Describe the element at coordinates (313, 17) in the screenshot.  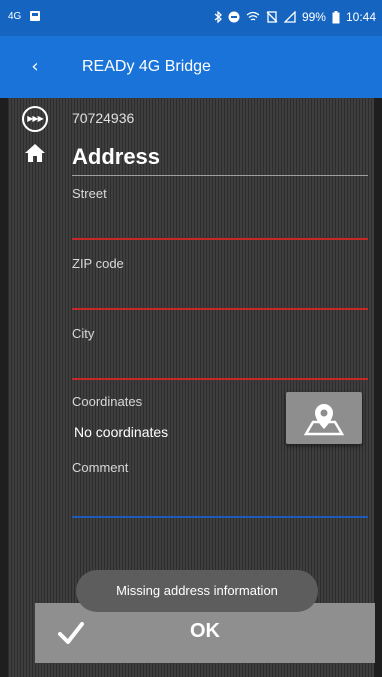
I see `battery-percent: 99%` at that location.